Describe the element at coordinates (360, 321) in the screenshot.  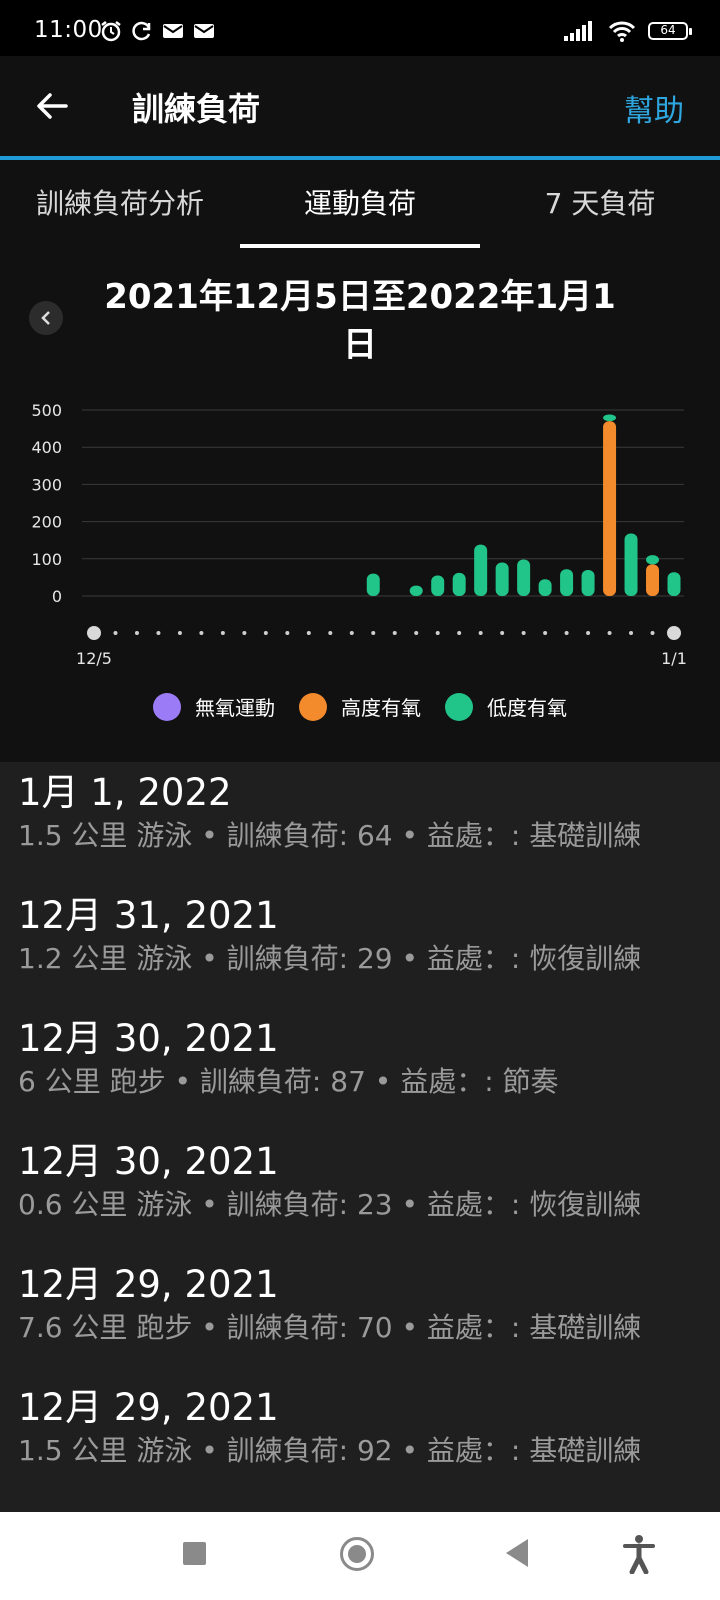
I see `date-range-title: 2021年12月5日至2022年1月1日` at that location.